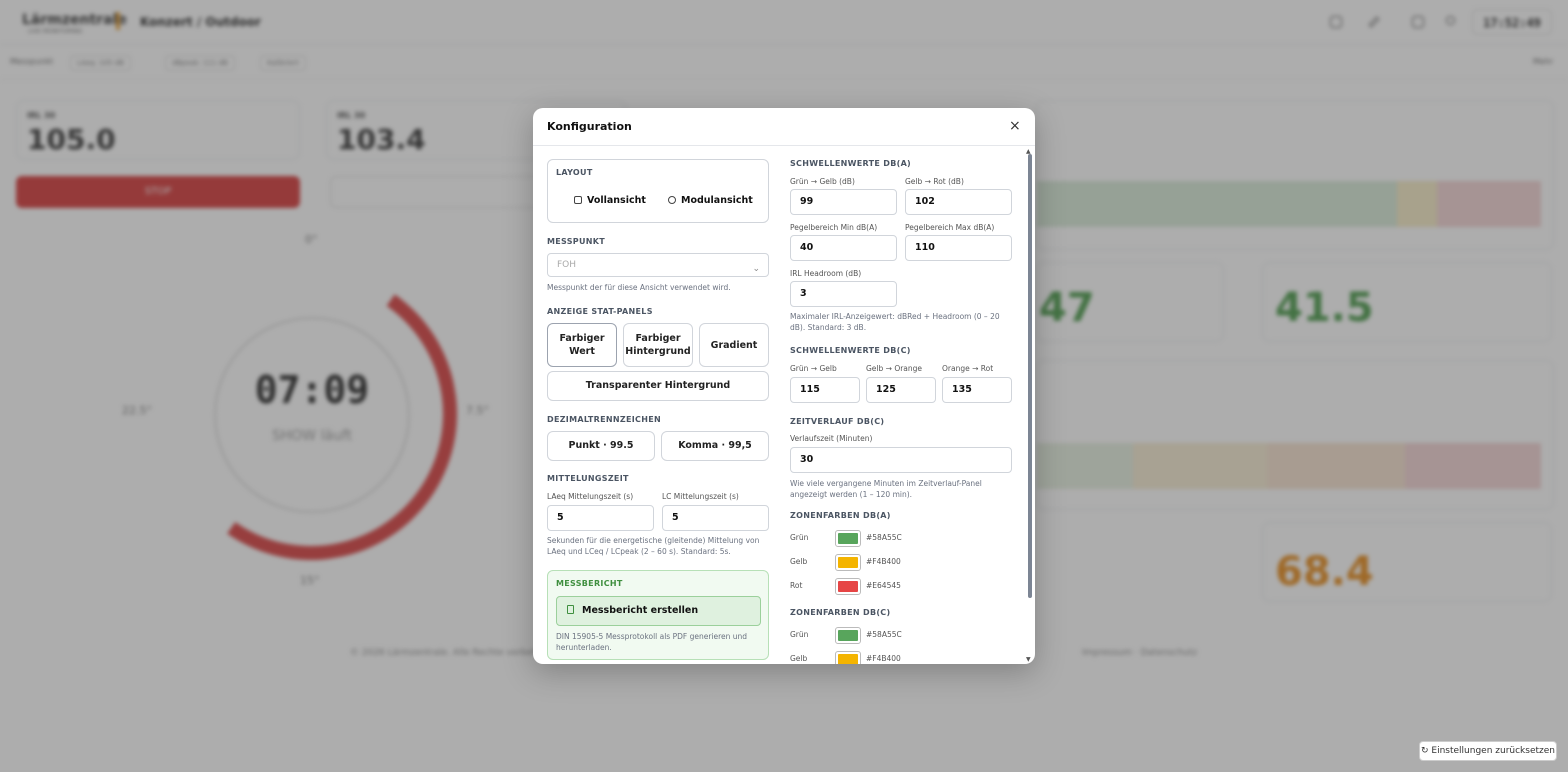  I want to click on colored-value-option: Farbiger Wert, so click(582, 345).